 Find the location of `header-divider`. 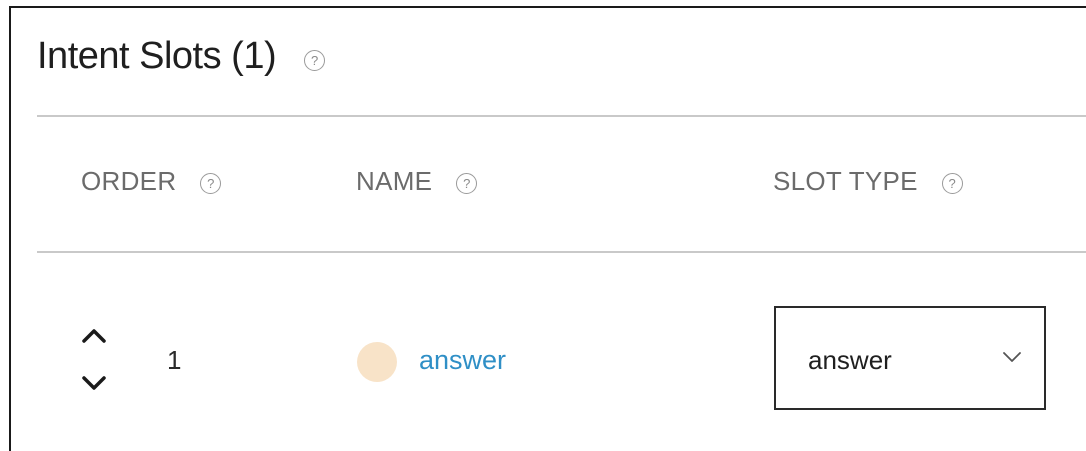

header-divider is located at coordinates (561, 116).